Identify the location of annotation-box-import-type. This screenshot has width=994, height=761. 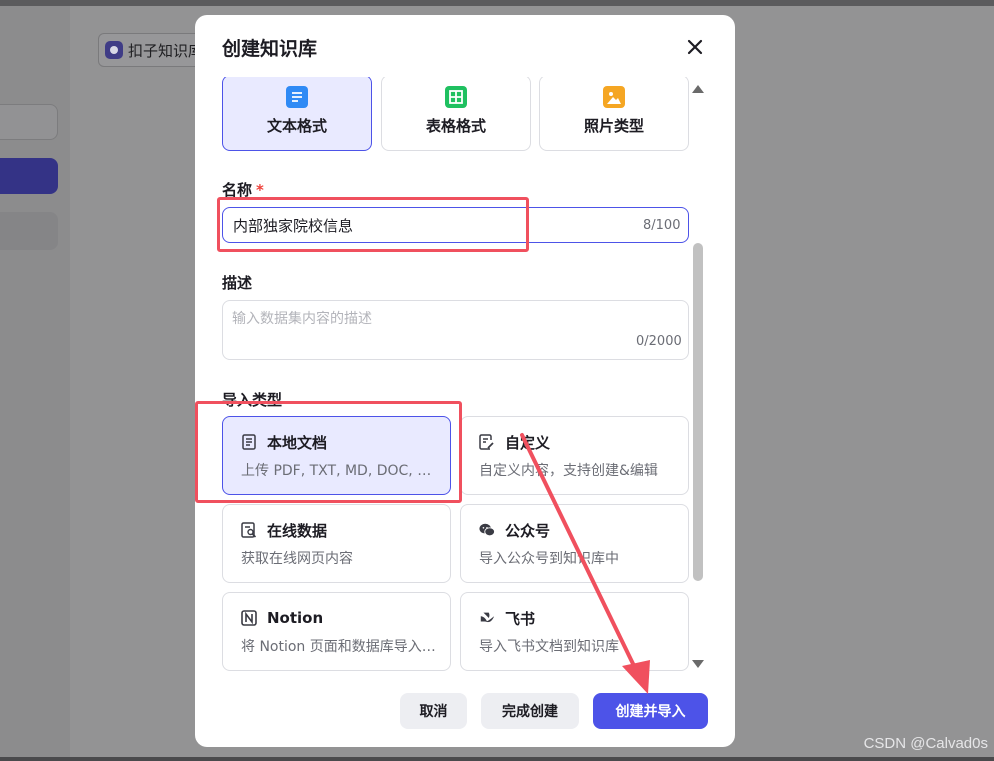
(328, 452).